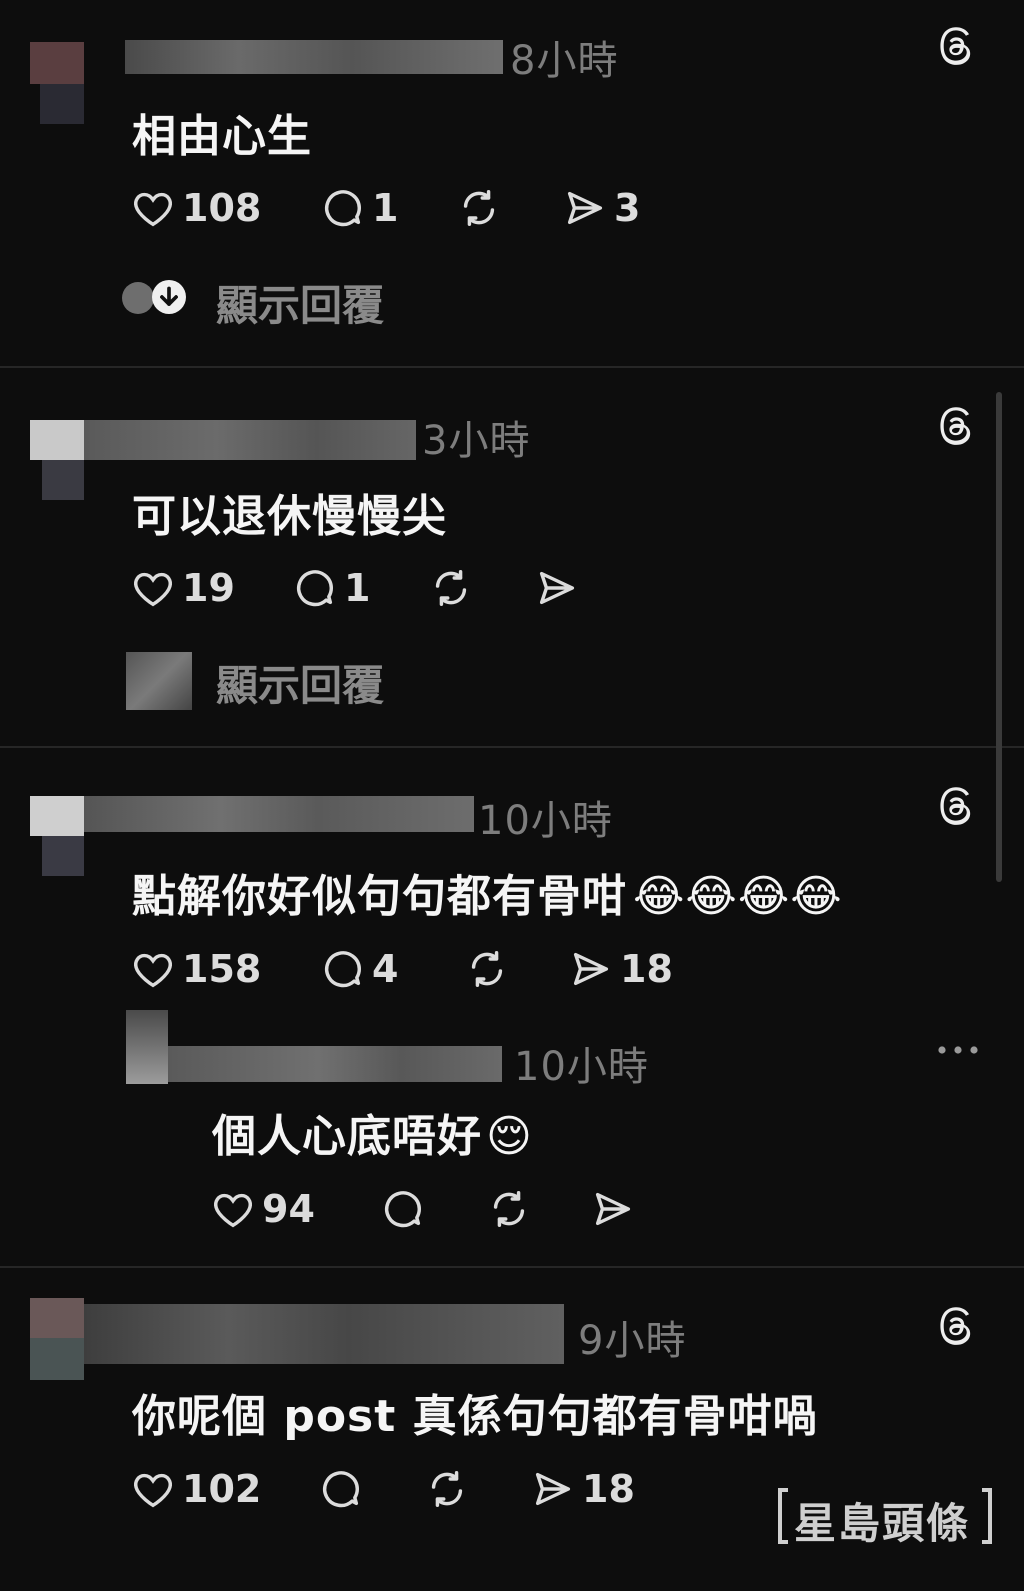 The height and width of the screenshot is (1591, 1024). Describe the element at coordinates (289, 516) in the screenshot. I see `comment-text: 可以退休慢慢尖` at that location.